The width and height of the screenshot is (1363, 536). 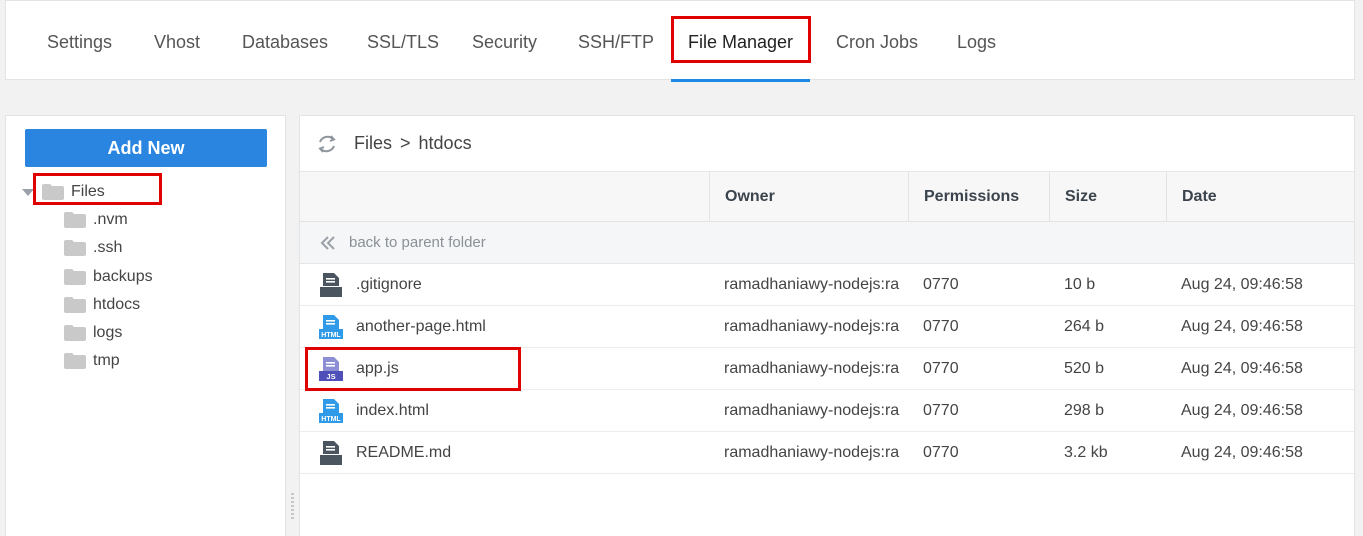 What do you see at coordinates (331, 369) in the screenshot?
I see `js-file-icon: JS` at bounding box center [331, 369].